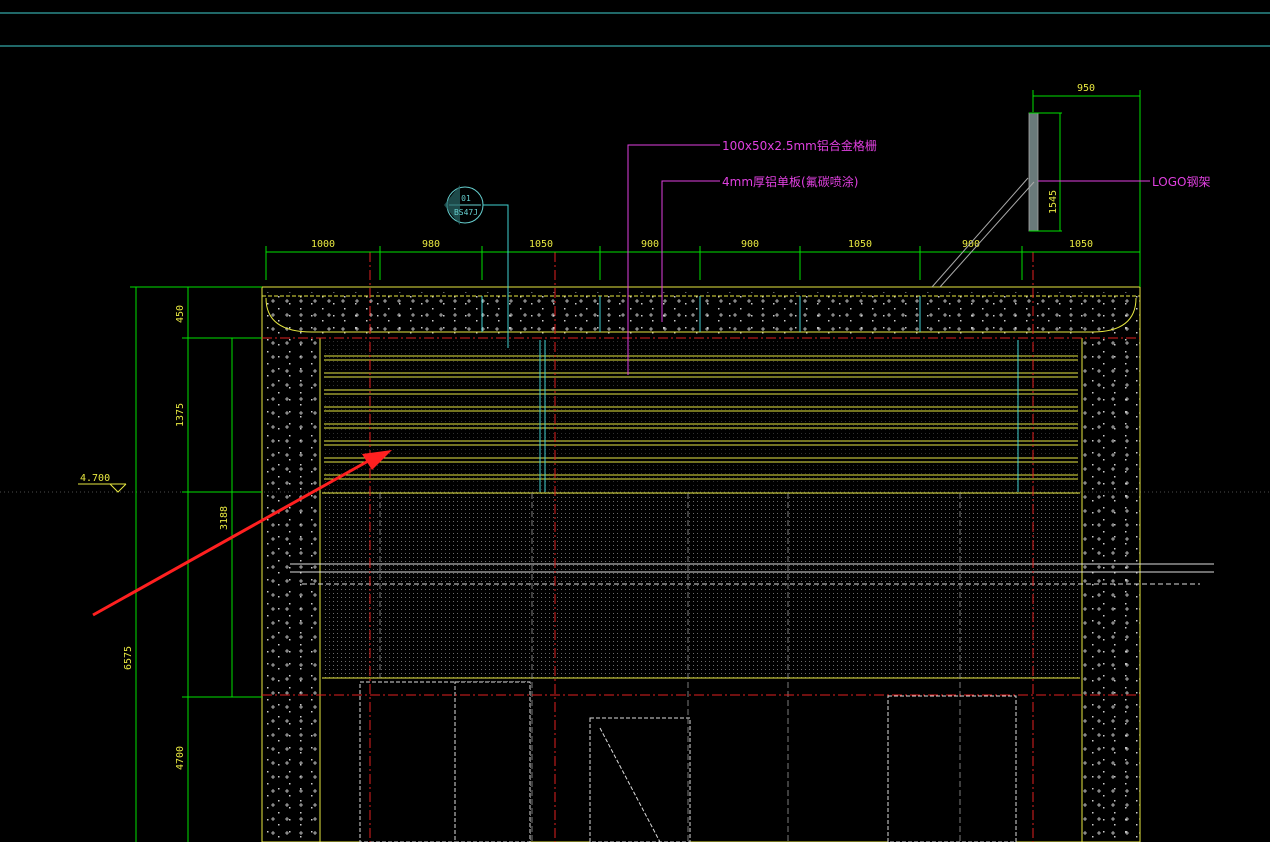  I want to click on top-dim-5: 900, so click(750, 244).